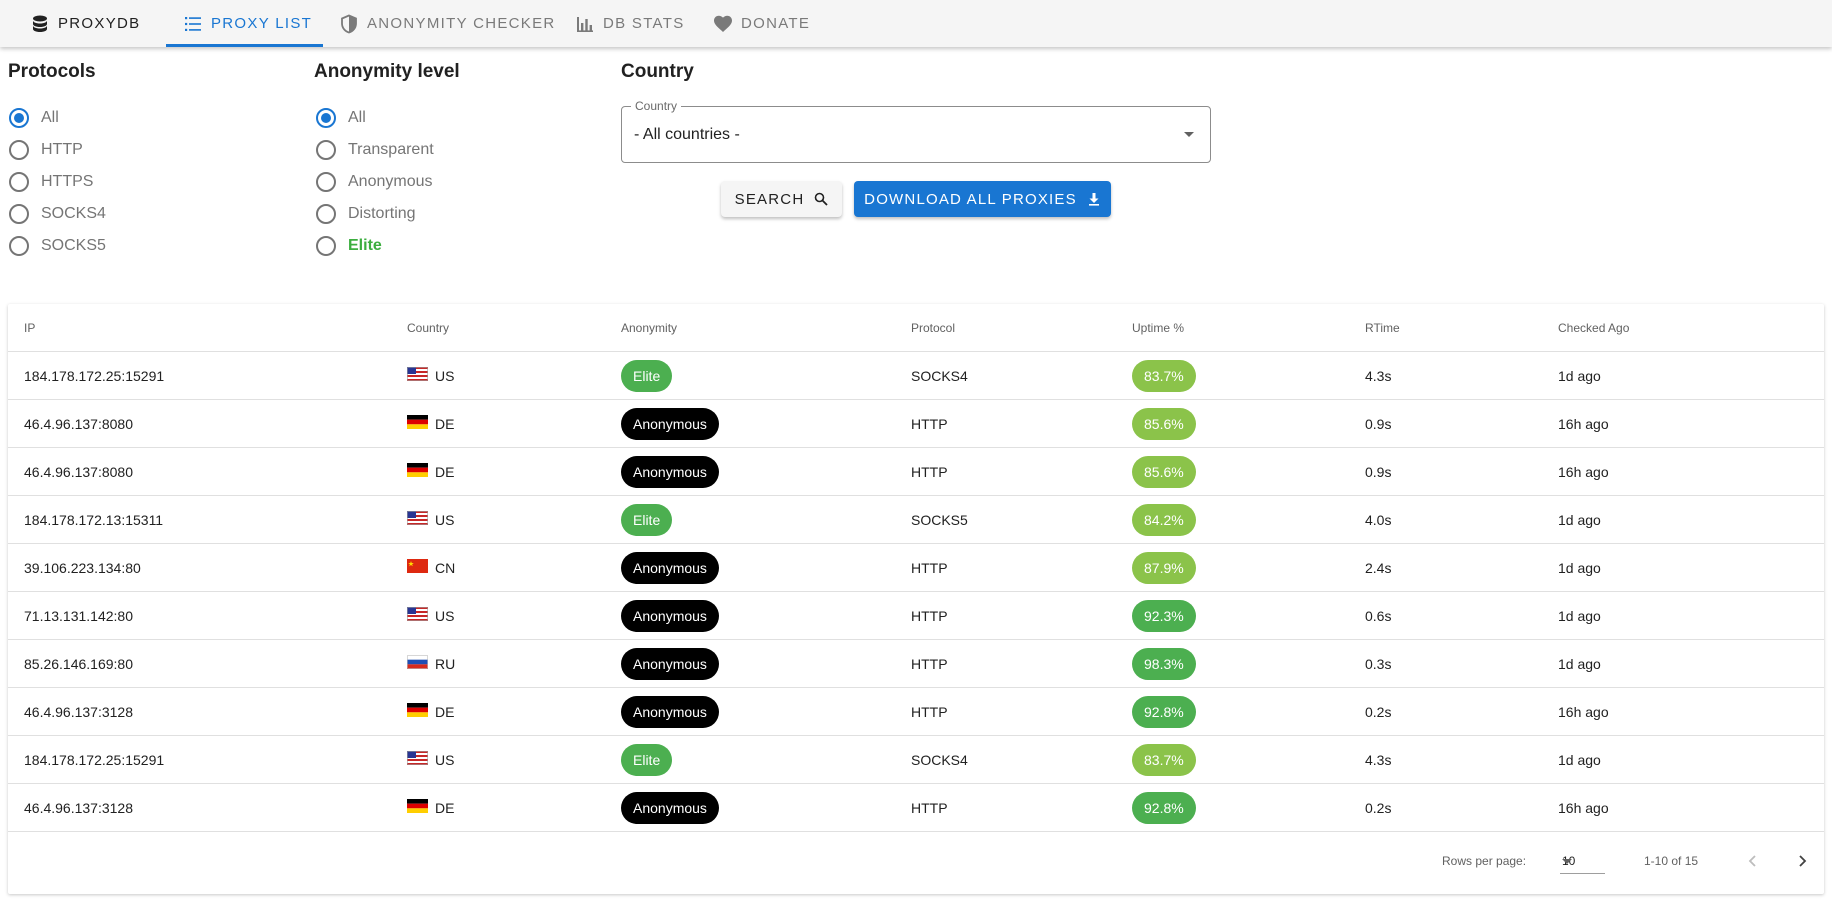  Describe the element at coordinates (62, 149) in the screenshot. I see `protocol-option-label: HTTP` at that location.